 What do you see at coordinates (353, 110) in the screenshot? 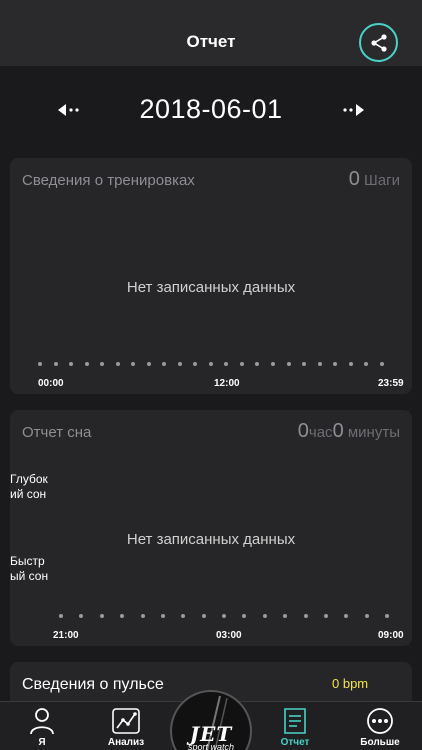
I see `next-arrow-icon` at bounding box center [353, 110].